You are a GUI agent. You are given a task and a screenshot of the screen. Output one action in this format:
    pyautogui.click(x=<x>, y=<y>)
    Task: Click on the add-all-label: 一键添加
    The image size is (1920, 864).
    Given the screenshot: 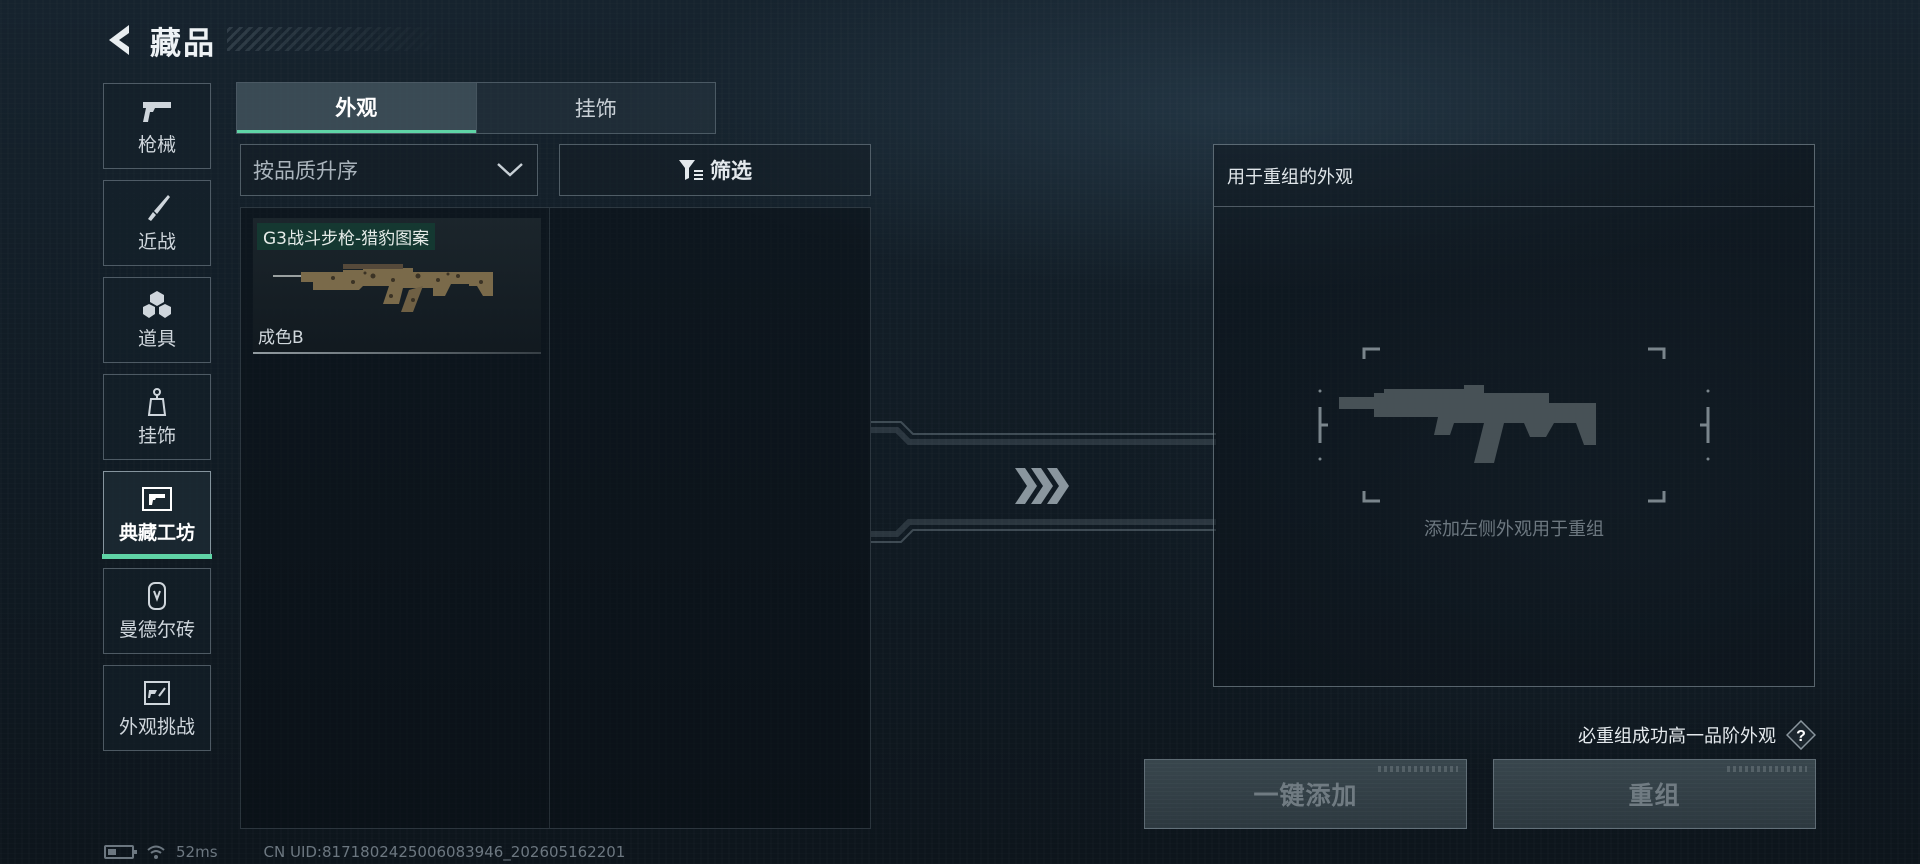 What is the action you would take?
    pyautogui.click(x=1305, y=795)
    